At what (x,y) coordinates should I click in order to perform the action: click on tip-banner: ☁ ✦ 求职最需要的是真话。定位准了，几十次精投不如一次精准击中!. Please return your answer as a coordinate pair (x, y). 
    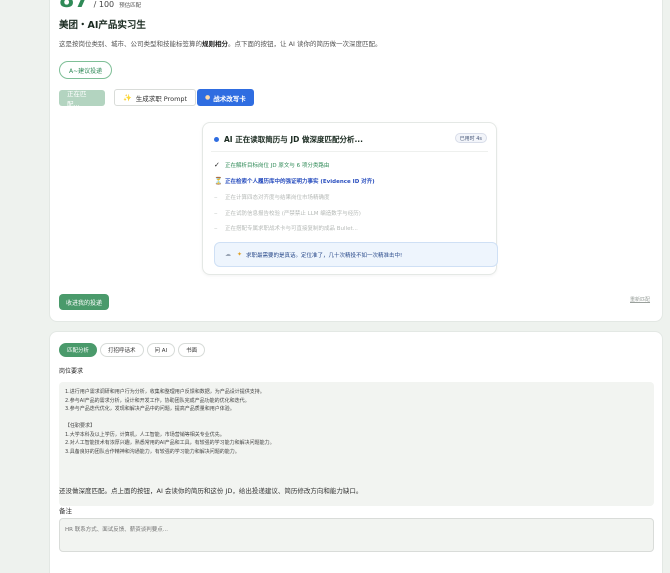
    Looking at the image, I should click on (356, 254).